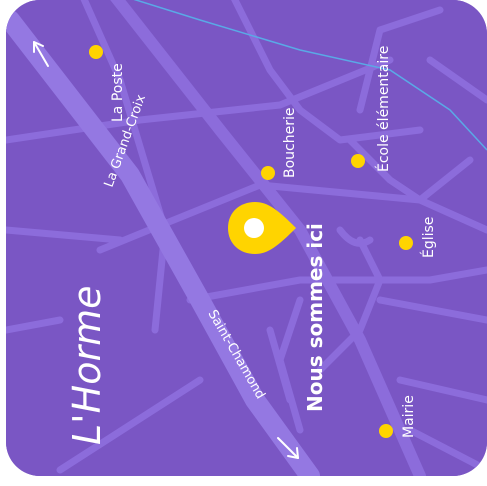 Image resolution: width=487 pixels, height=486 pixels. What do you see at coordinates (383, 109) in the screenshot?
I see `place-label-ecole: École élémentaire` at bounding box center [383, 109].